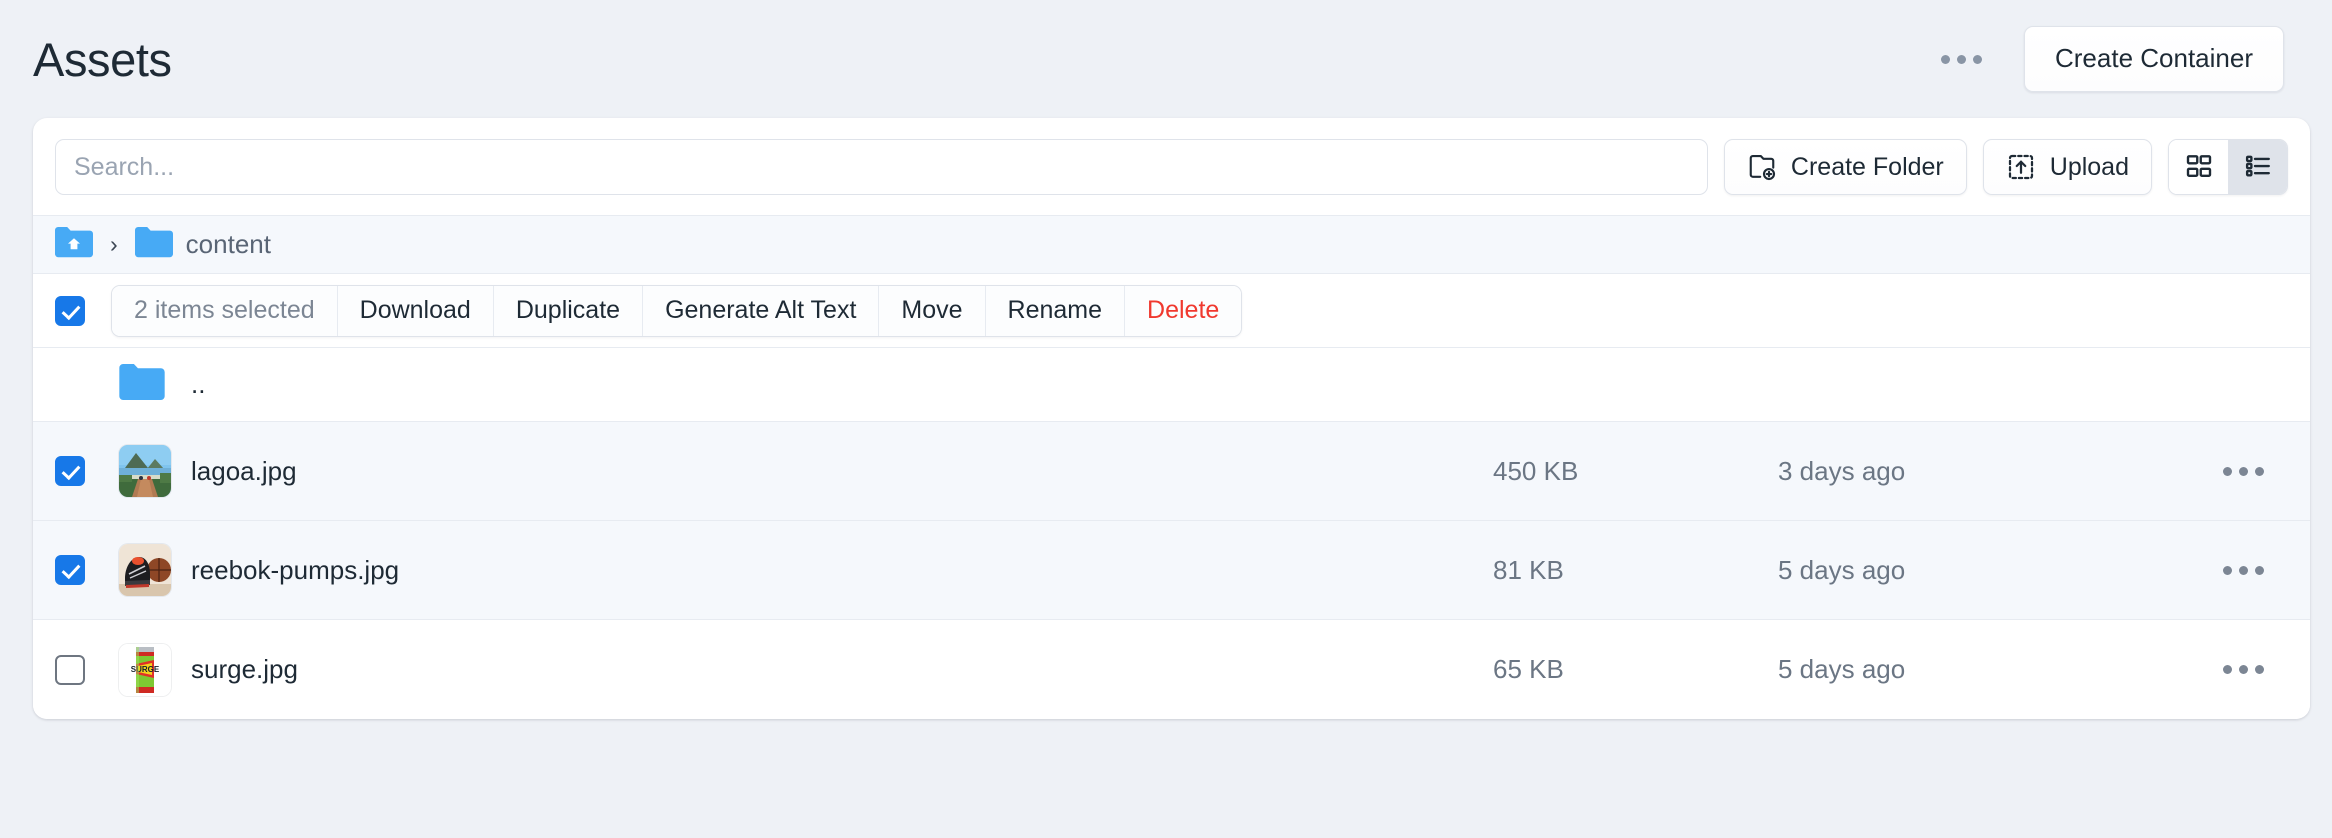 This screenshot has height=838, width=2332. I want to click on list-item-parent-folder: .., so click(1171, 385).